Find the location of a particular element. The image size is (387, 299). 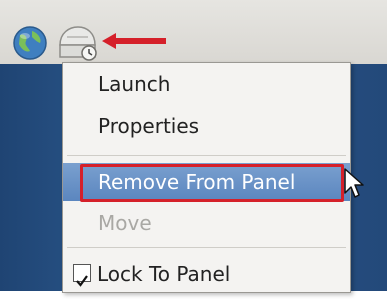

menu-item-label: Lock To Panel is located at coordinates (164, 274).